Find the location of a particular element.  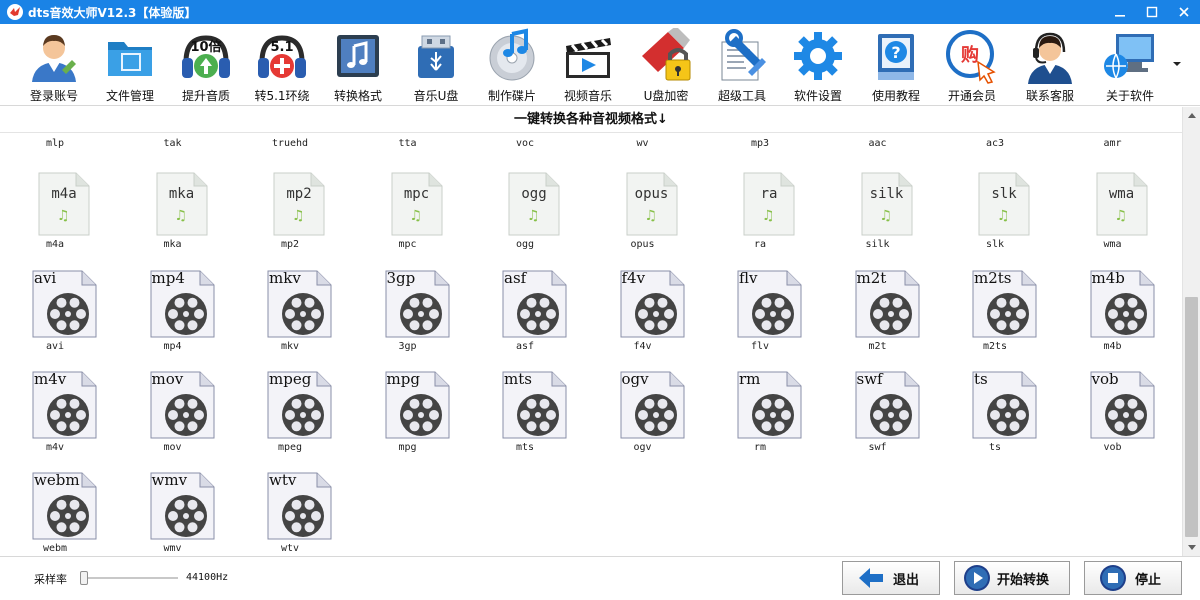

format-item-mts: mts mts is located at coordinates (525, 420).